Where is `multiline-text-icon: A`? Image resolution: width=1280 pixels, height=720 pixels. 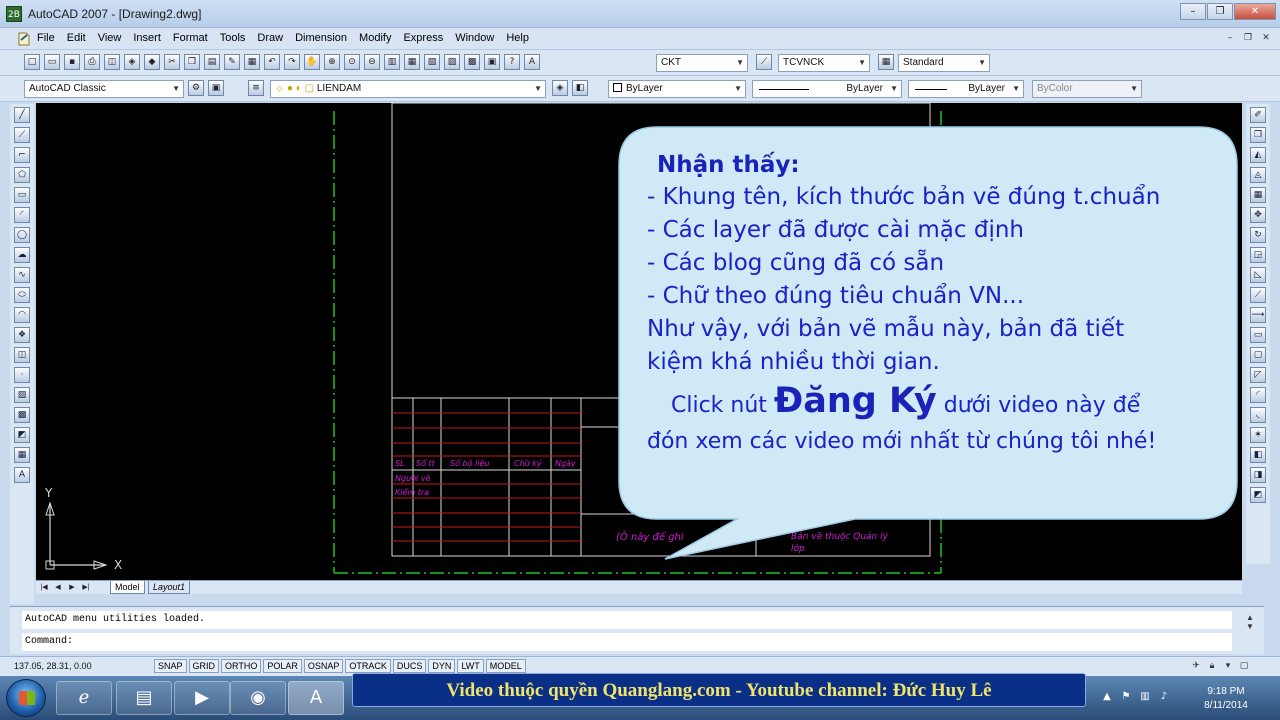 multiline-text-icon: A is located at coordinates (22, 475).